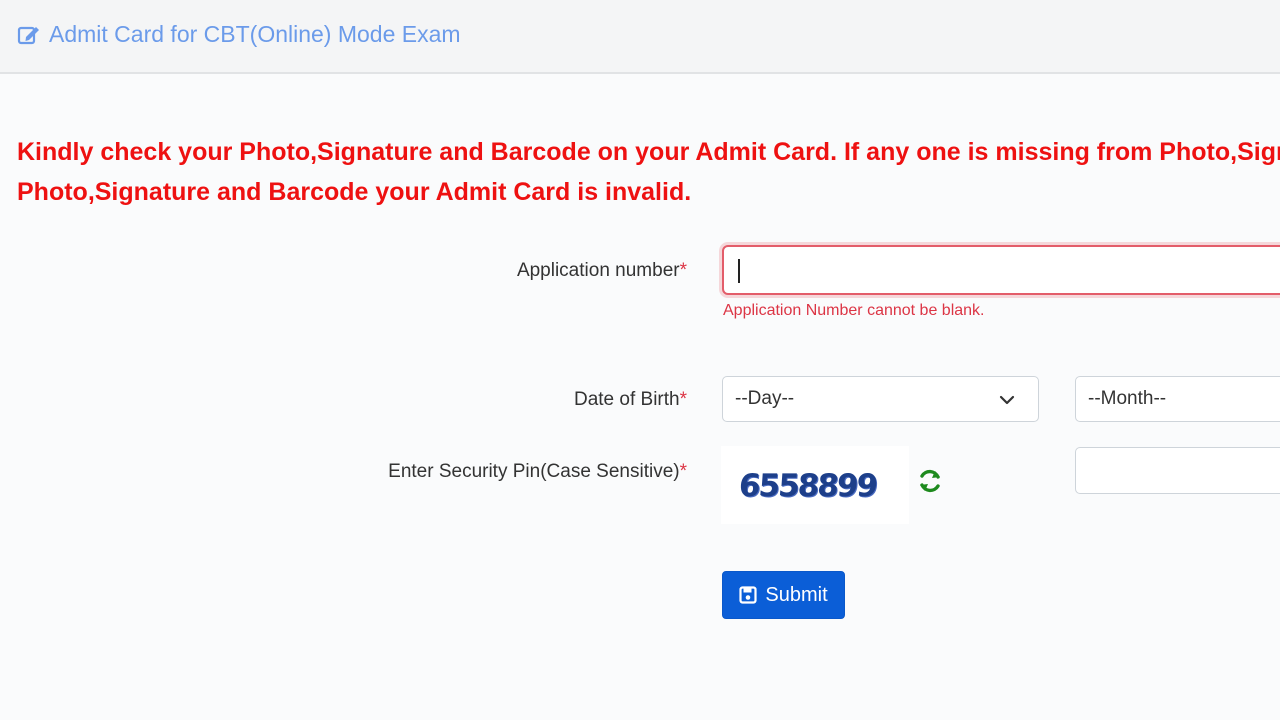  I want to click on edit-icon, so click(28, 35).